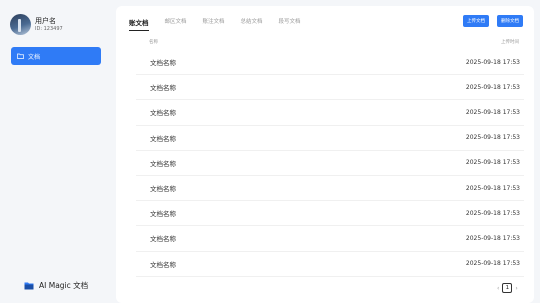 Image resolution: width=540 pixels, height=303 pixels. I want to click on tab-mail-documents: 邮区文档, so click(176, 24).